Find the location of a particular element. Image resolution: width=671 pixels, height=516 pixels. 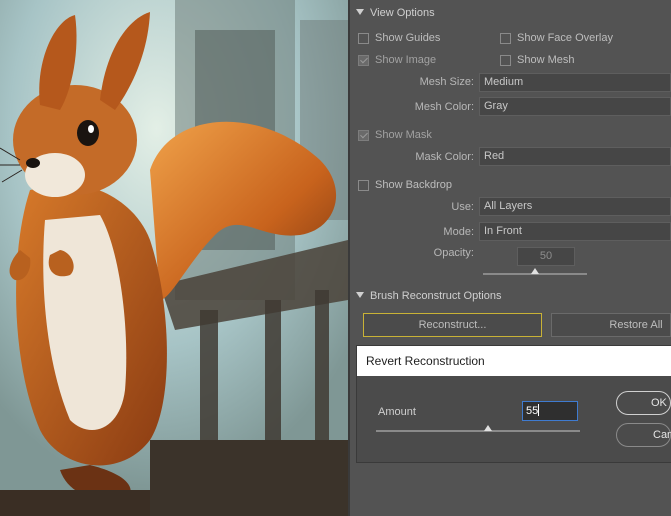

show-mesh-label: Show Mesh is located at coordinates (546, 60).